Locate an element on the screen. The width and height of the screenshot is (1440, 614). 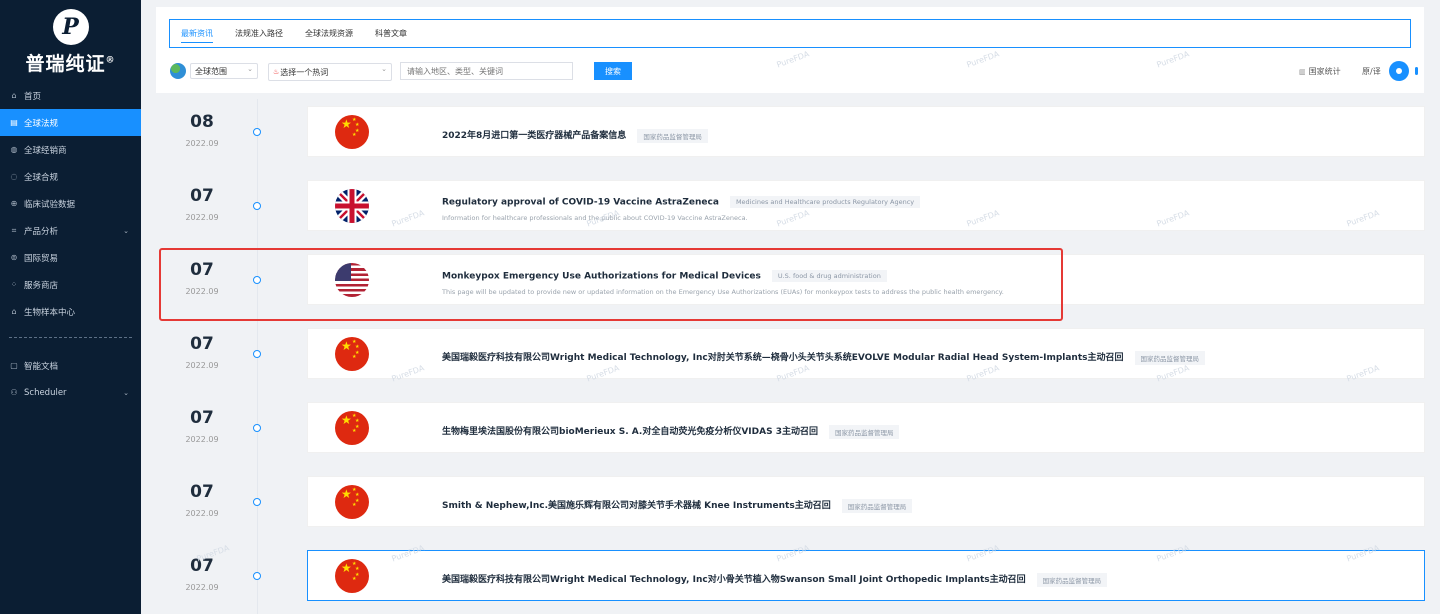
news-card: ★ ★ ★ ★ ★ 2022年8月进口第一类医疗器械产品备案信息 国家药品监督管理局 is located at coordinates (866, 131).